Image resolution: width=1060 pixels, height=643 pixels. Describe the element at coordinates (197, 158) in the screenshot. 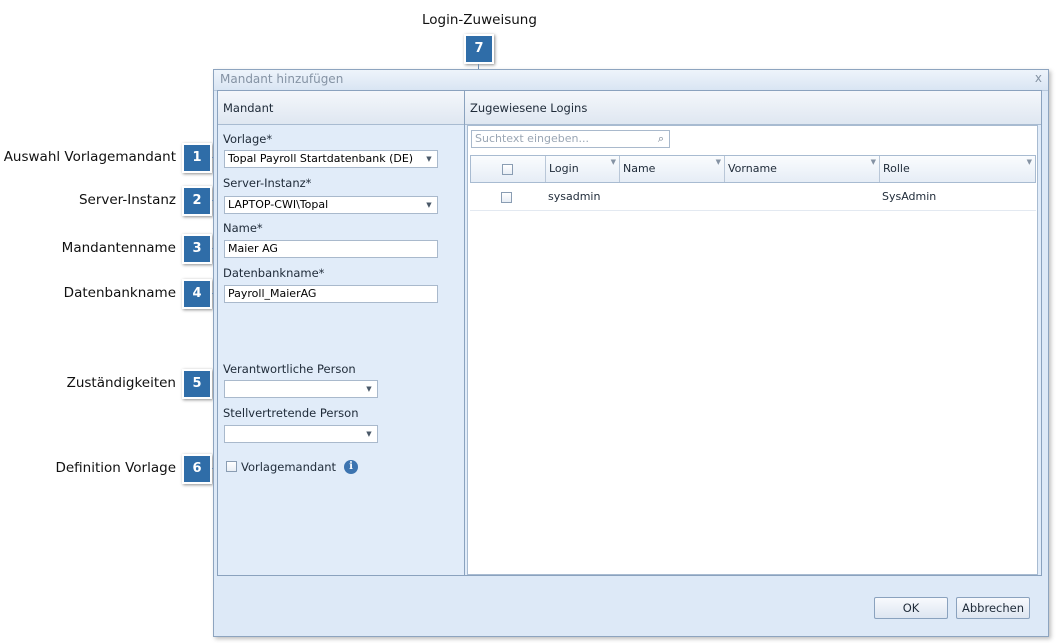

I see `callout-badge-1: 1` at that location.